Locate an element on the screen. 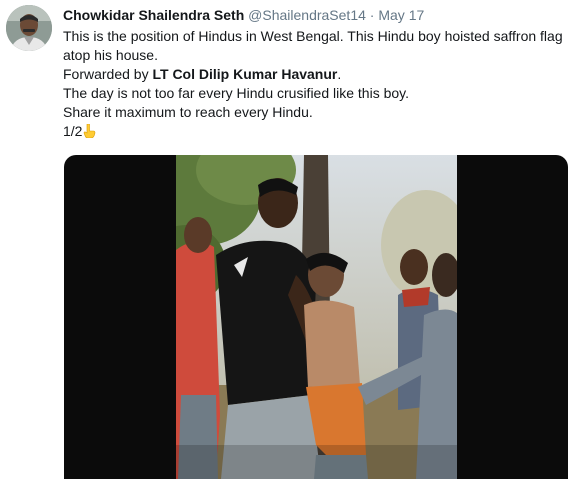 The image size is (576, 479). tweet-date: May 17 is located at coordinates (401, 15).